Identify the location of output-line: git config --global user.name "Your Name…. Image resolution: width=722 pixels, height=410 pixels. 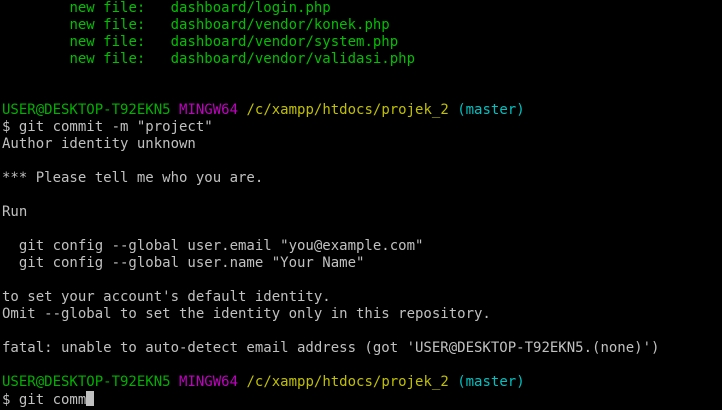
(183, 263).